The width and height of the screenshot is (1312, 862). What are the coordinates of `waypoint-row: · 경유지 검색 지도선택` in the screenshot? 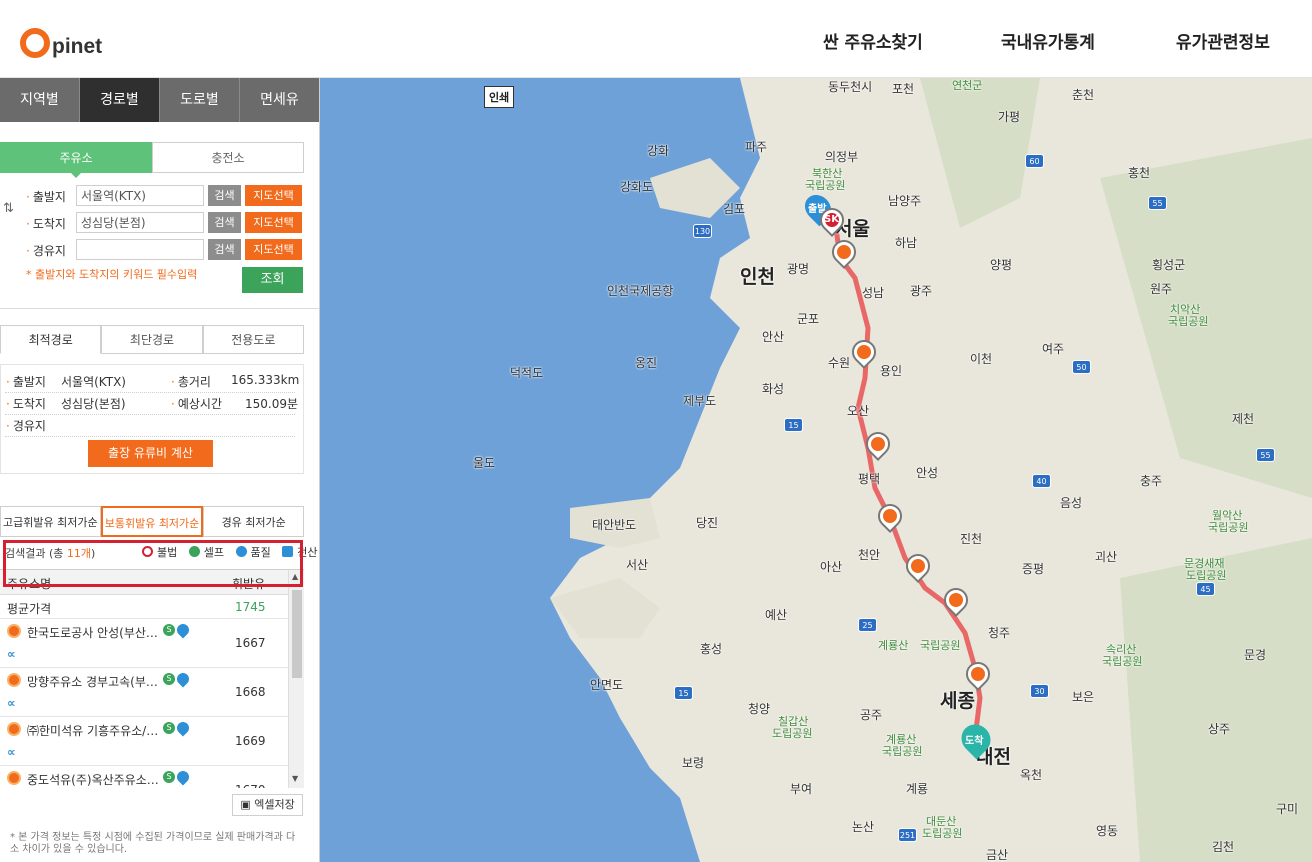 It's located at (155, 250).